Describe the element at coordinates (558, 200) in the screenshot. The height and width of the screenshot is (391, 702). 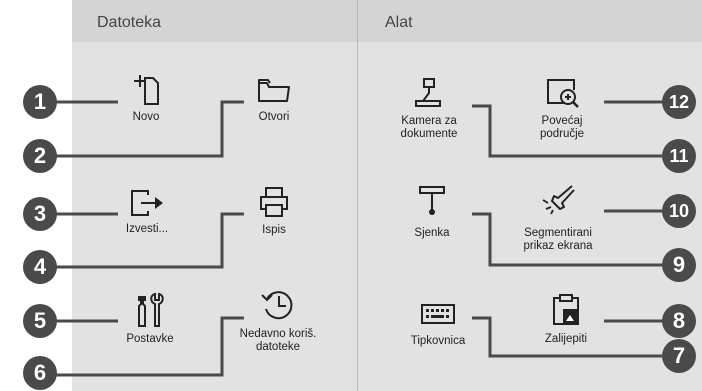
I see `spotlight-icon` at that location.